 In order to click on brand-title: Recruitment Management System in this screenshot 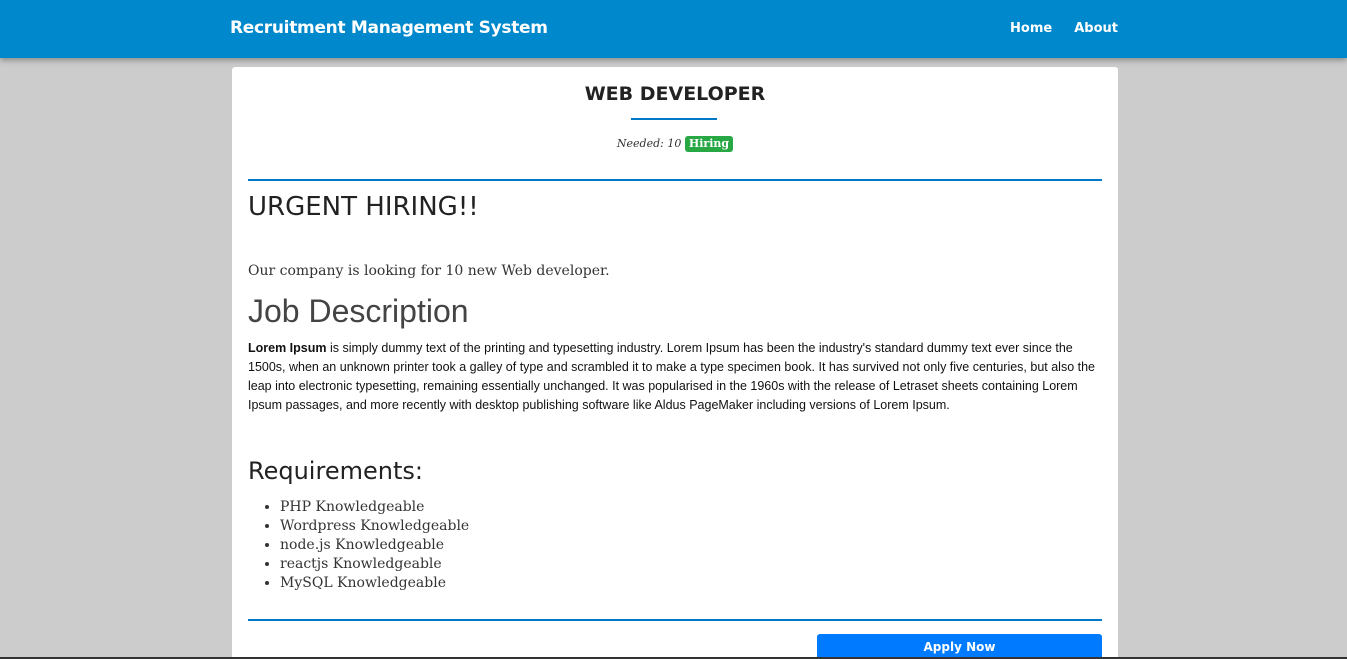, I will do `click(389, 28)`.